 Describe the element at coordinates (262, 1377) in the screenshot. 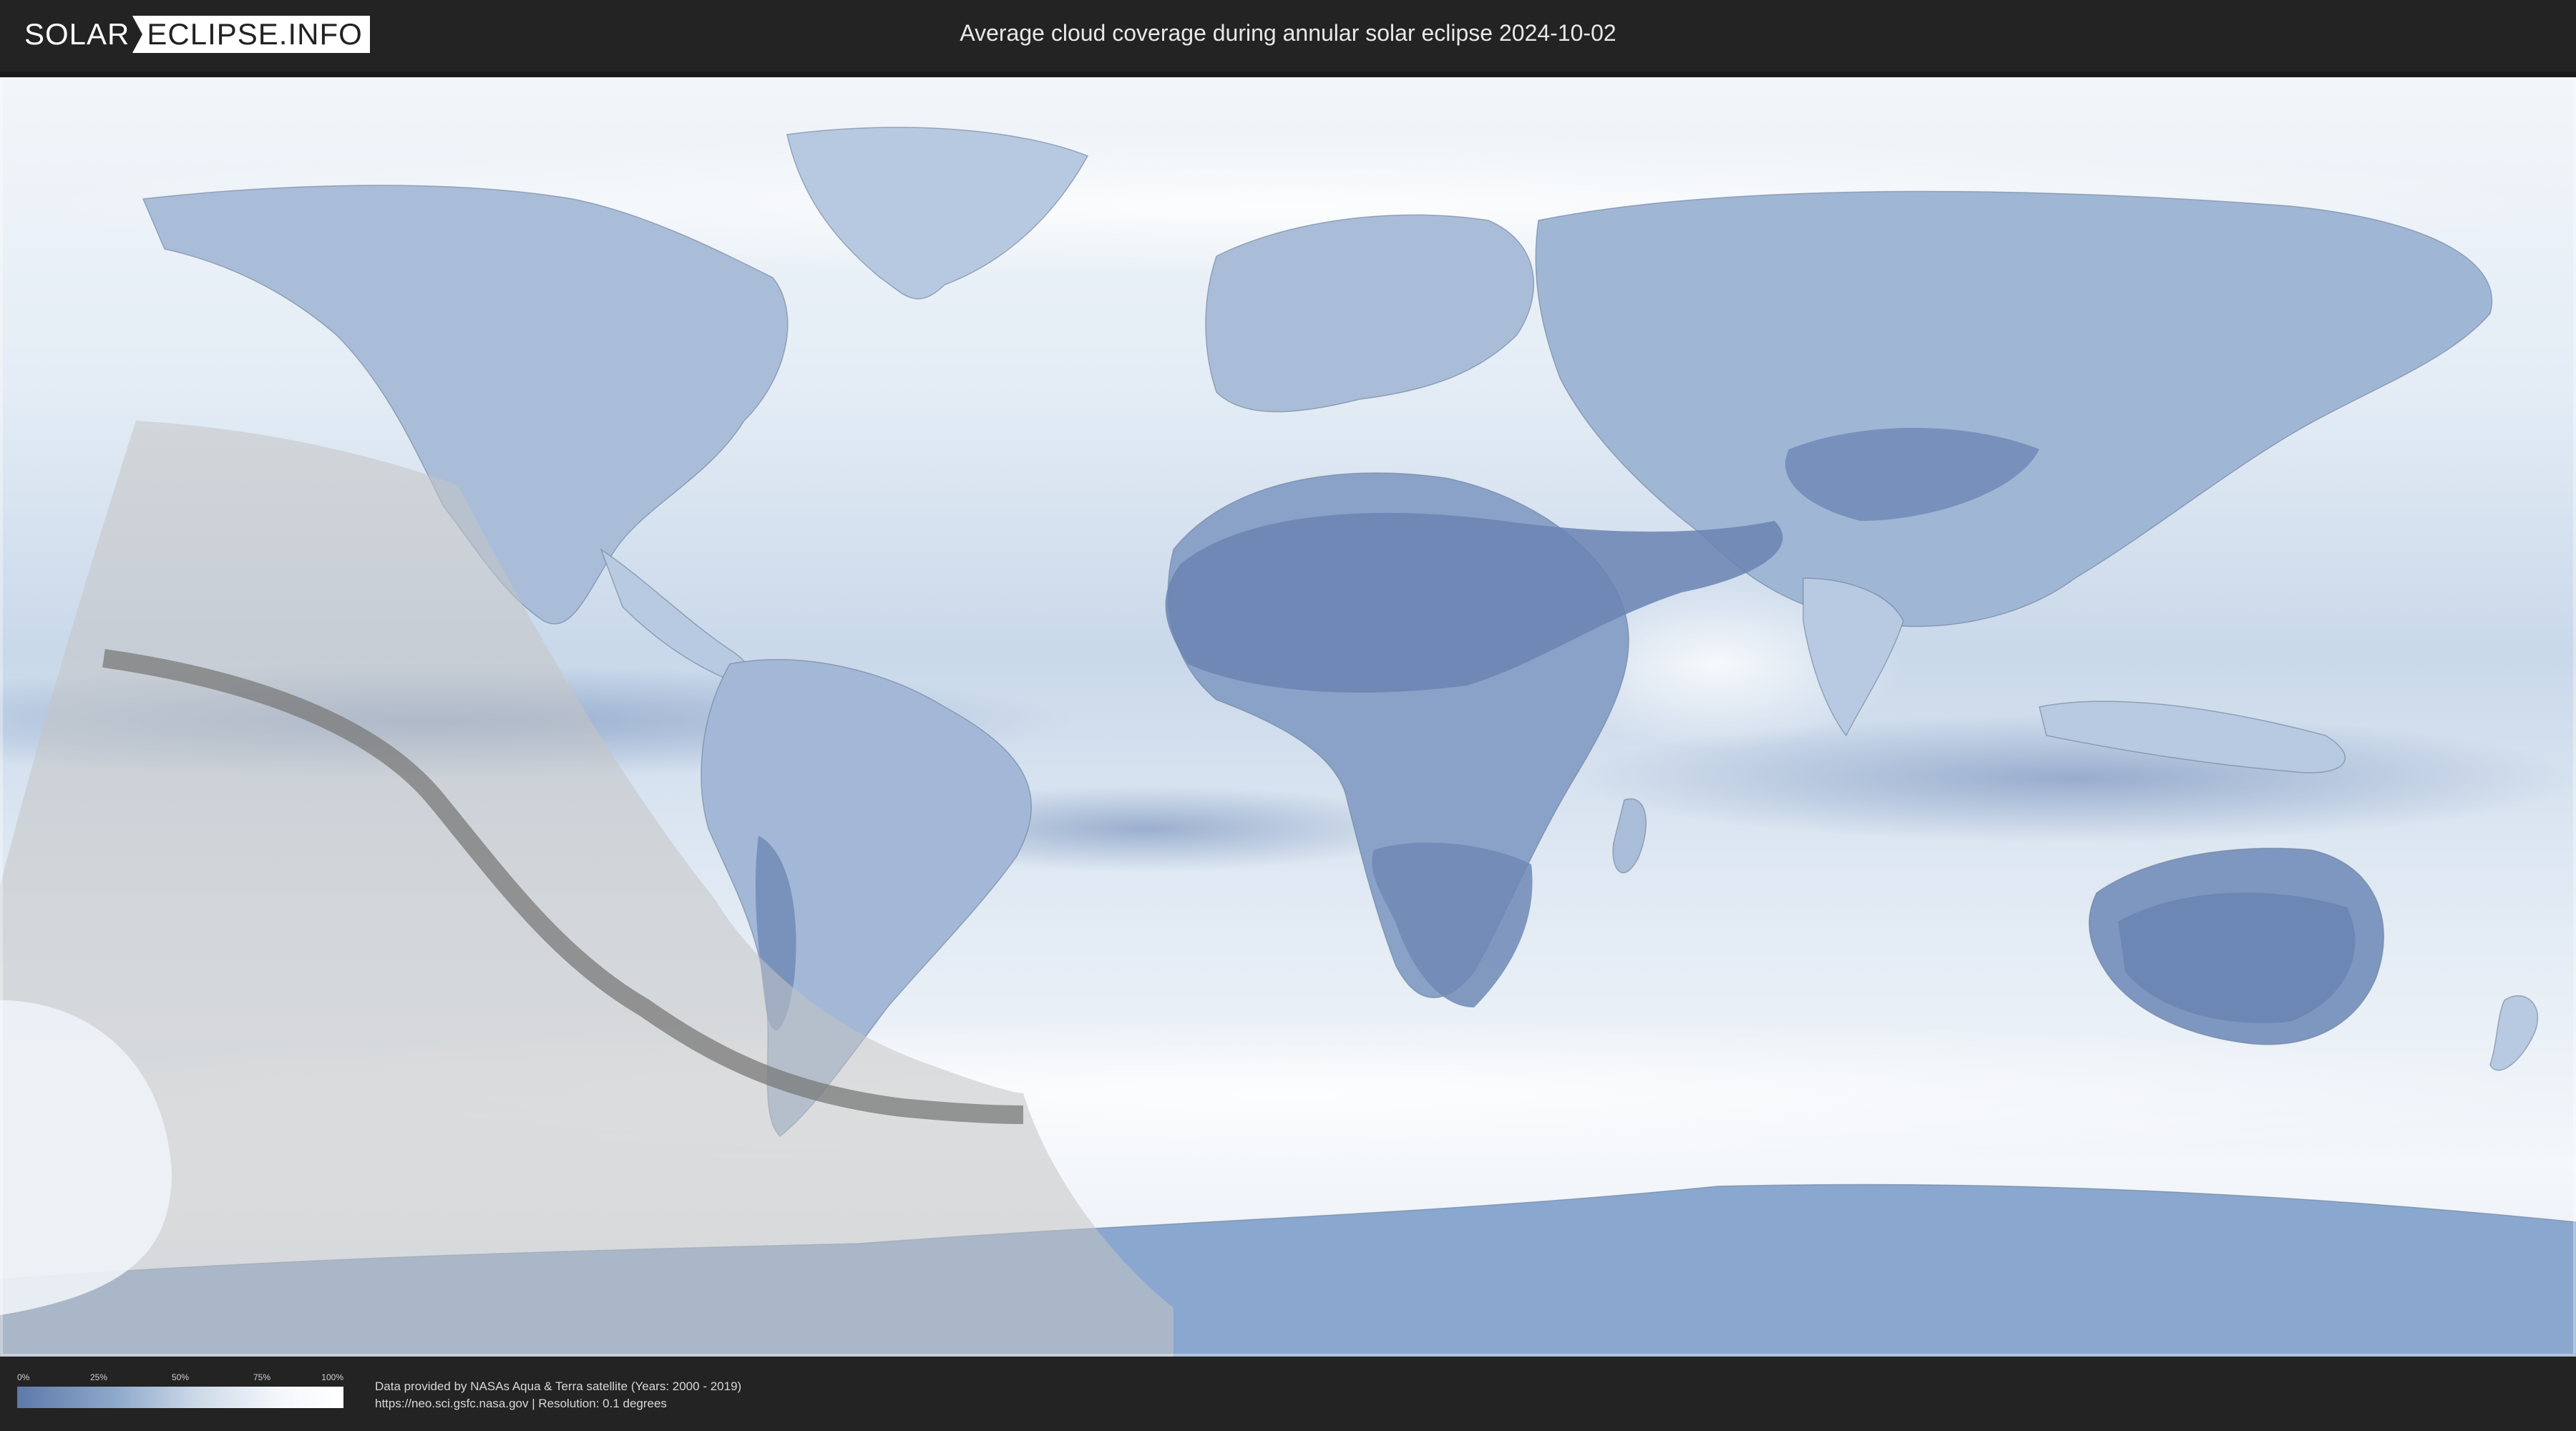

I see `legend-tick-75: 75%` at that location.